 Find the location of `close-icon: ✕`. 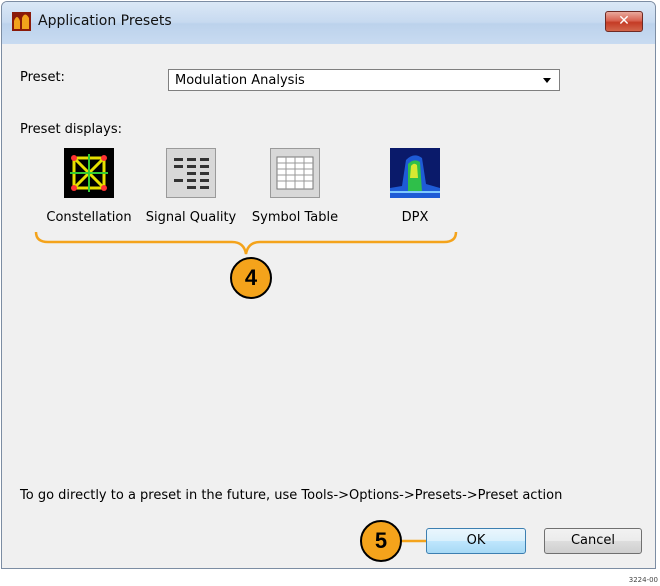

close-icon: ✕ is located at coordinates (624, 21).